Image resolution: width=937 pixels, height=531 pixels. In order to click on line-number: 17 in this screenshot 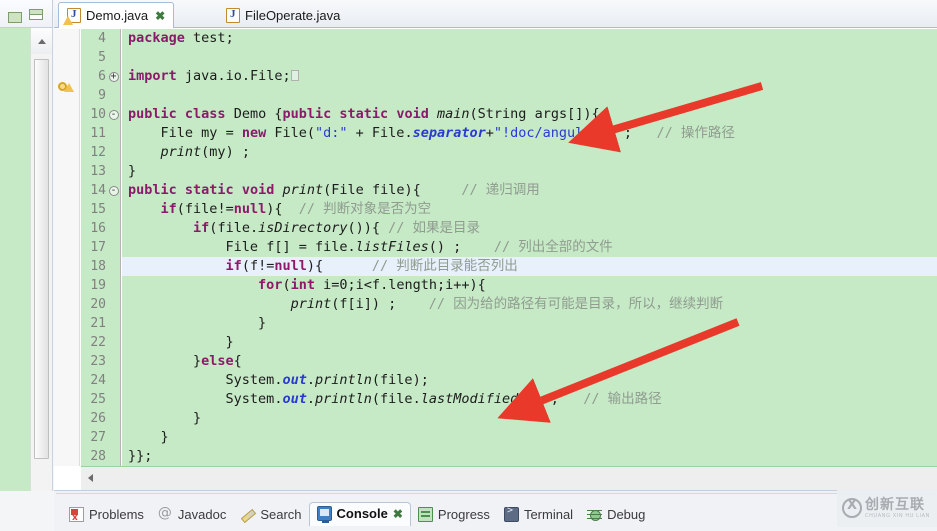, I will do `click(98, 247)`.